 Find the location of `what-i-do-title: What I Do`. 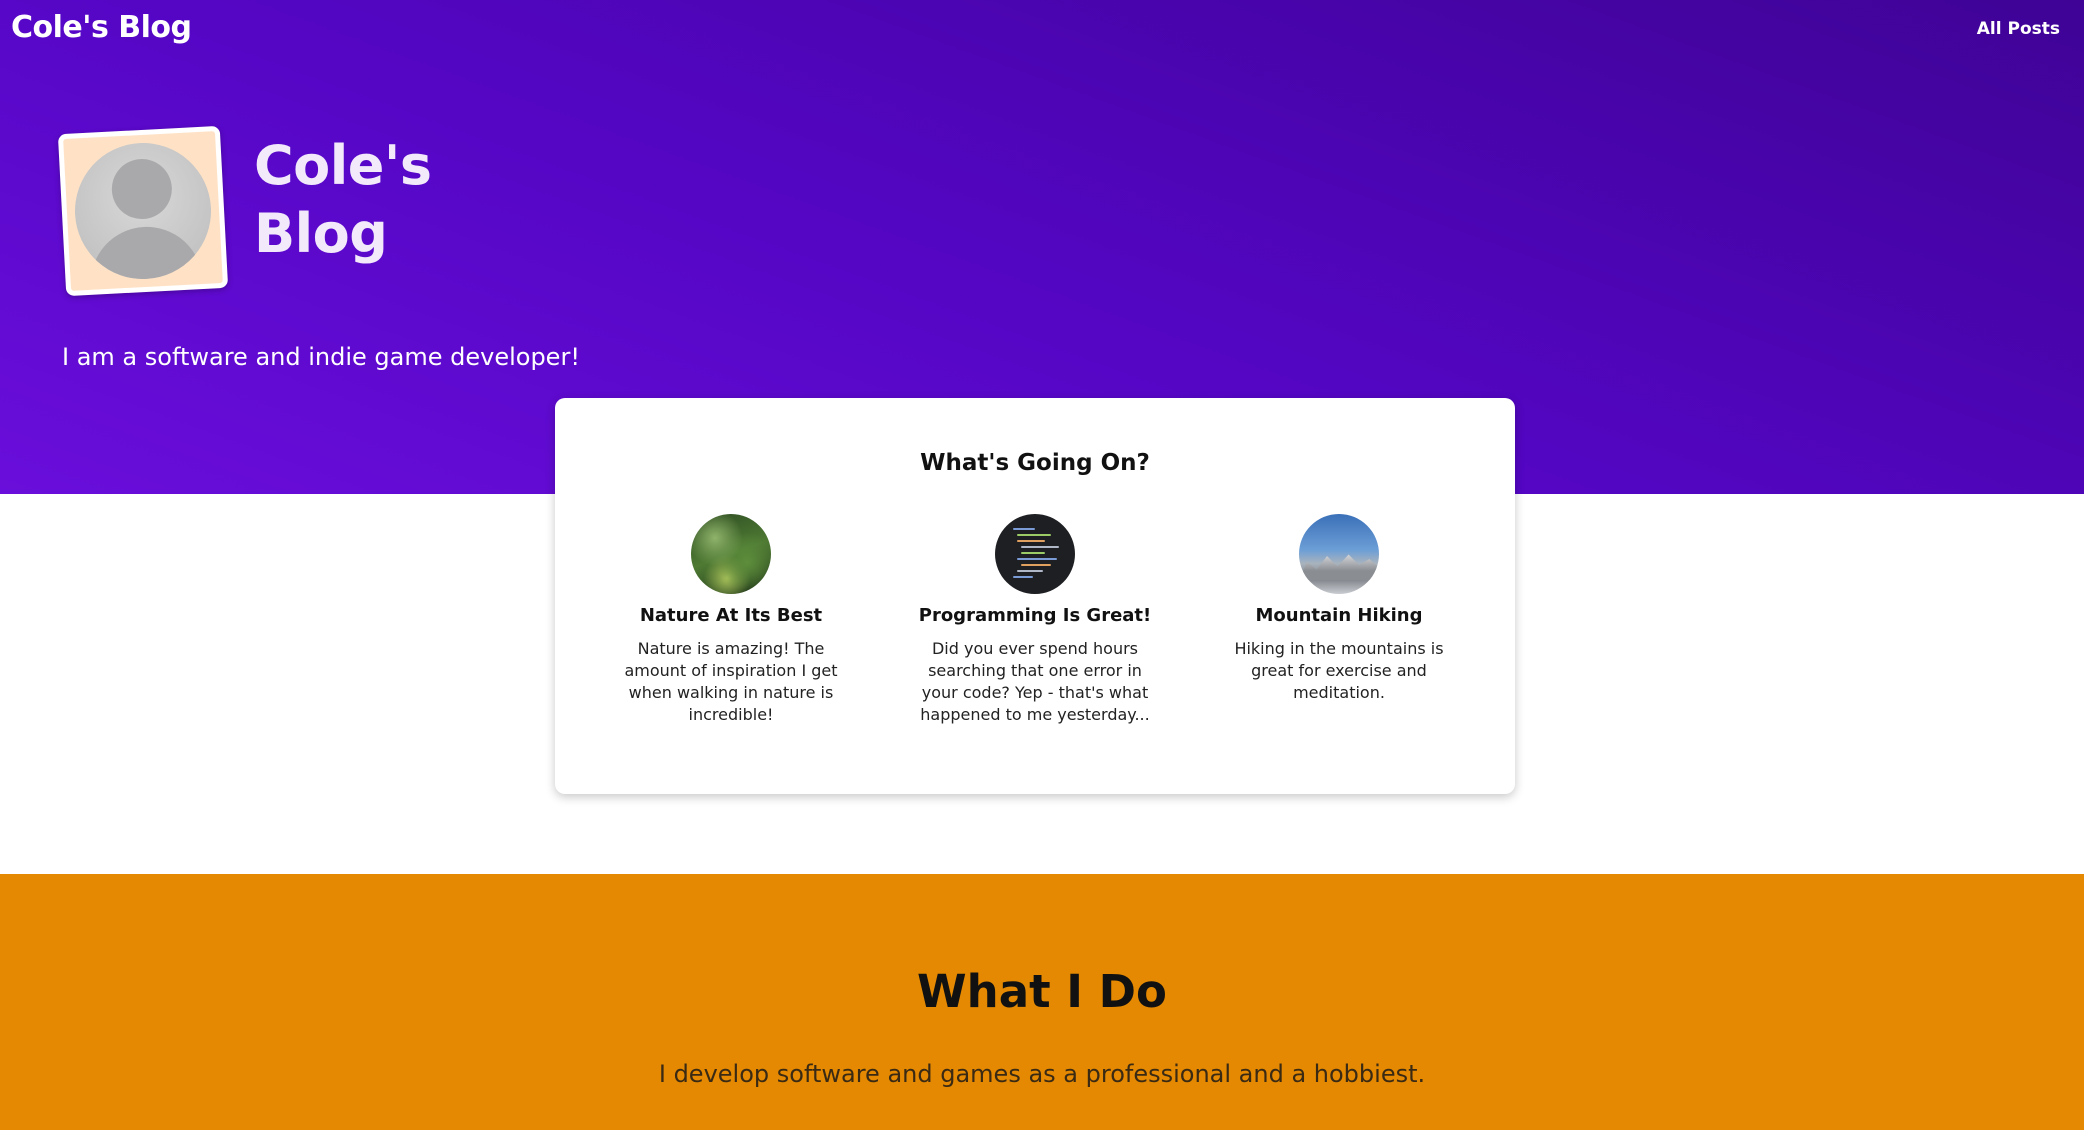

what-i-do-title: What I Do is located at coordinates (1042, 991).